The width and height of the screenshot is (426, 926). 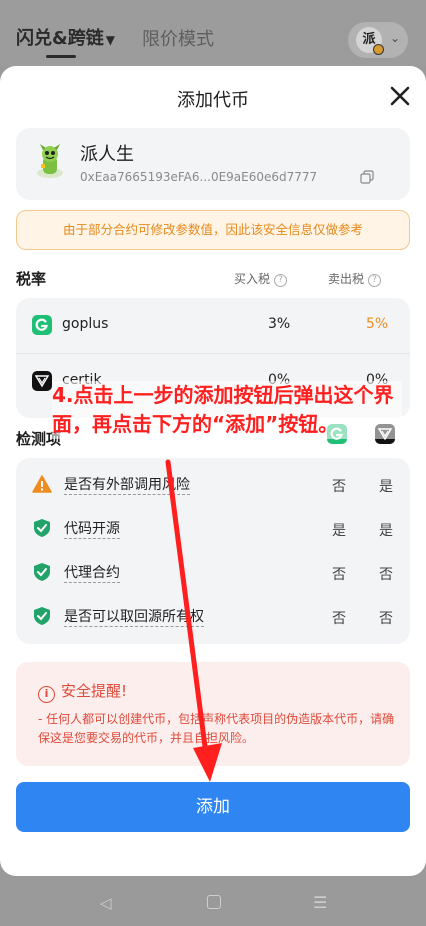 I want to click on check-label: 是否可以取回源所有权, so click(x=134, y=617).